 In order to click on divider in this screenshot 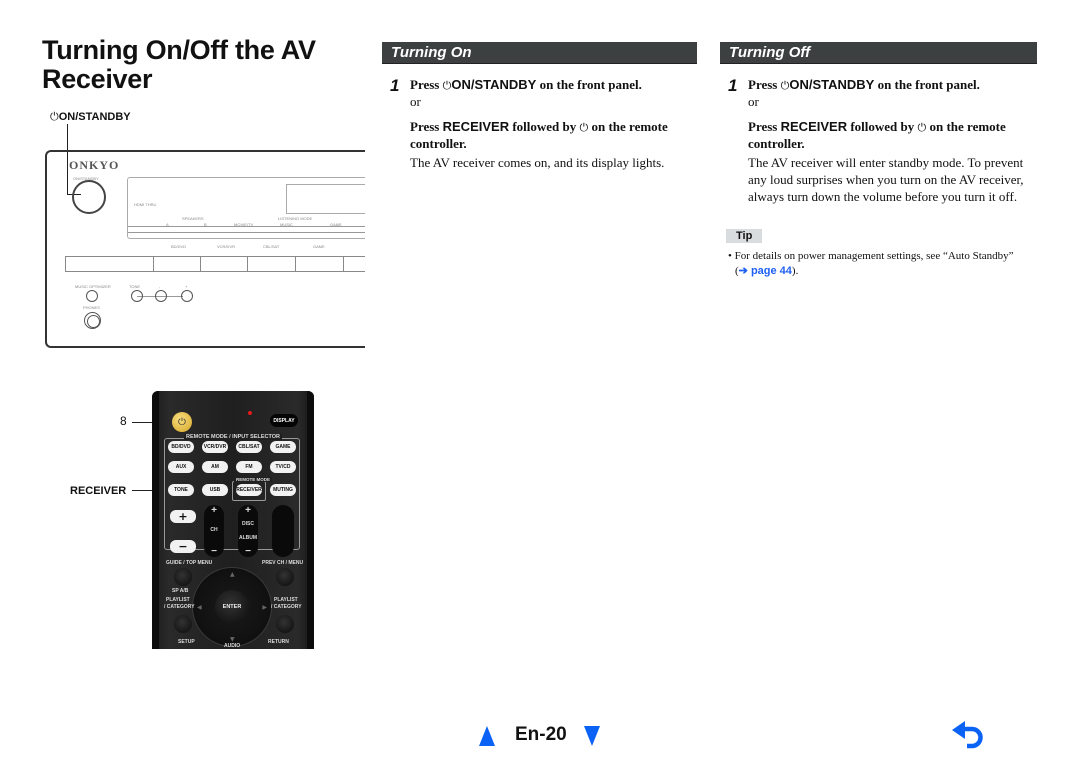, I will do `click(246, 226)`.